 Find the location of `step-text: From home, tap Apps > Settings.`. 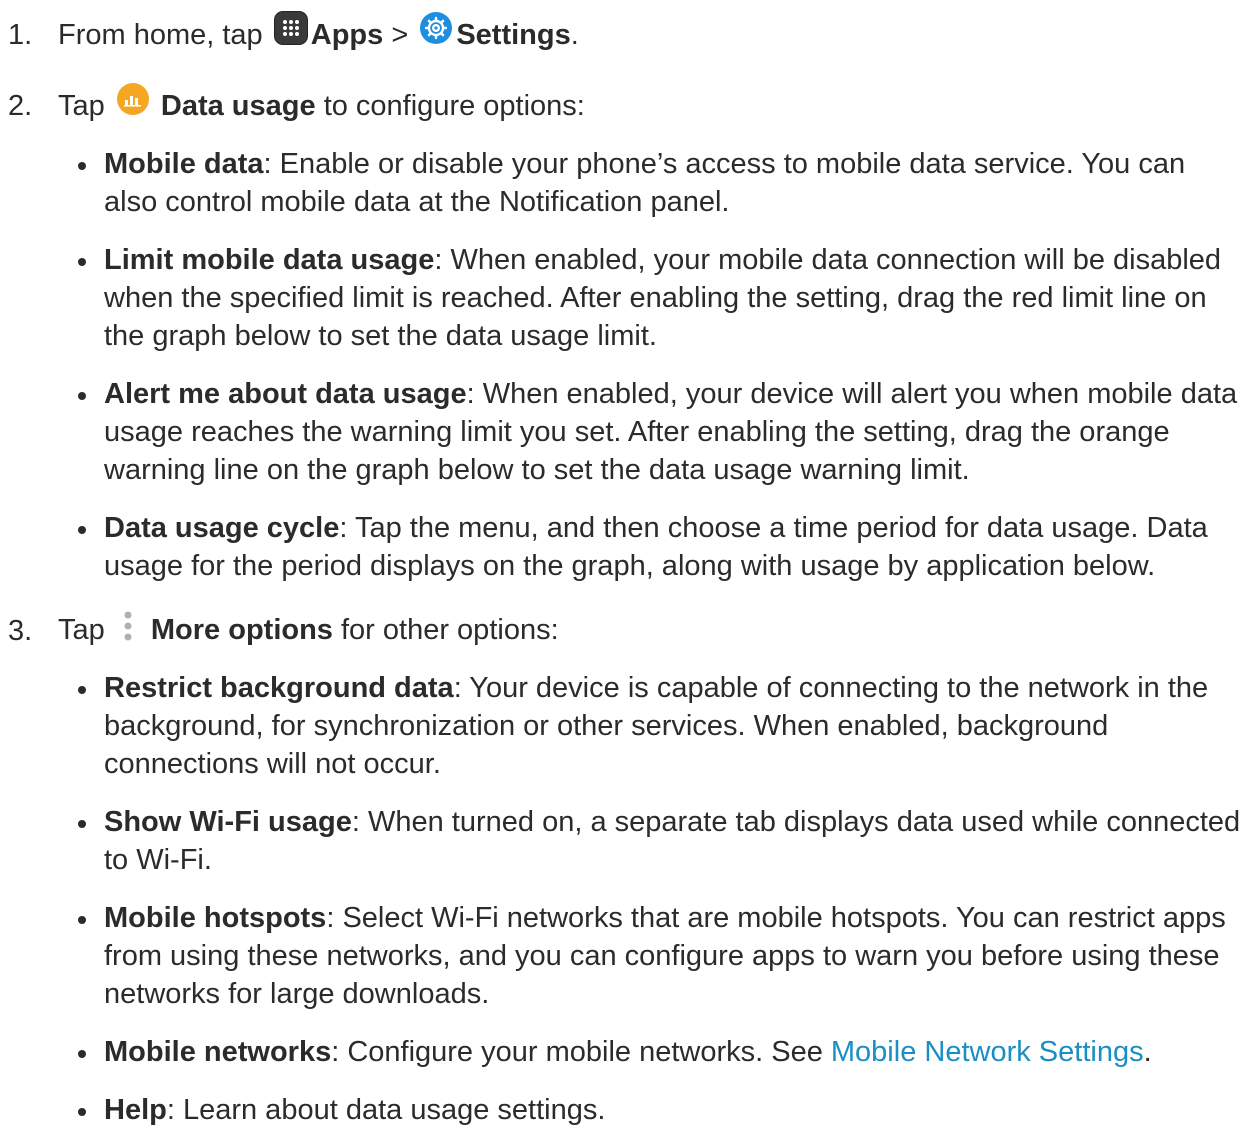

step-text: From home, tap Apps > Settings. is located at coordinates (318, 33).